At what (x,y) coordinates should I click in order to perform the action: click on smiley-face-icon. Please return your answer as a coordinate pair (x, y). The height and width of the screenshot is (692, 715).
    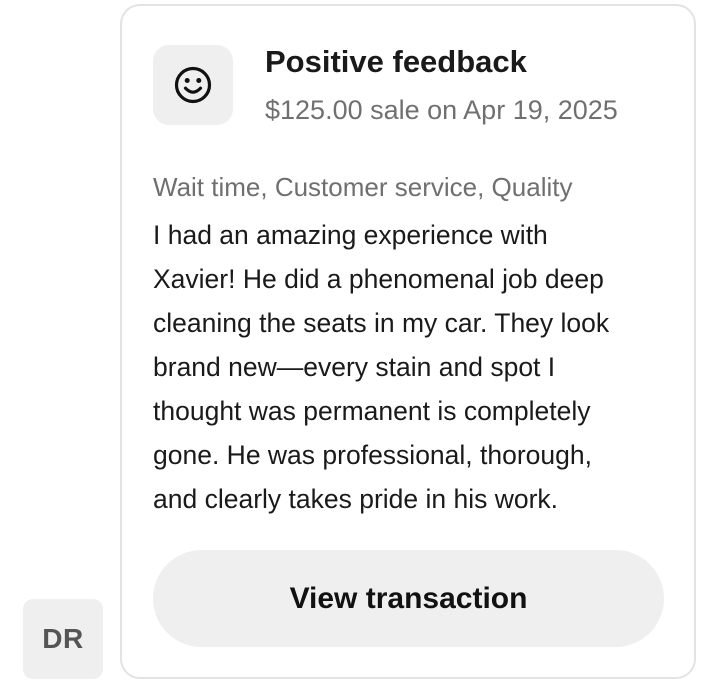
    Looking at the image, I should click on (193, 85).